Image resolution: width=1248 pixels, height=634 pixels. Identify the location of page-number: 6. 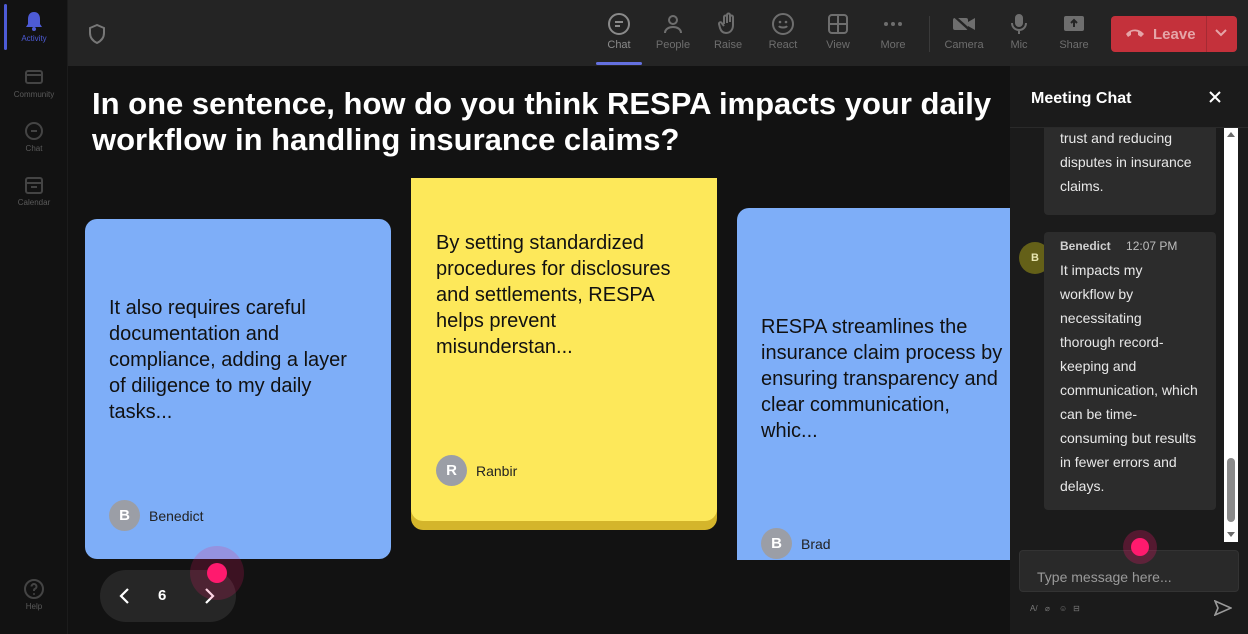
(162, 595).